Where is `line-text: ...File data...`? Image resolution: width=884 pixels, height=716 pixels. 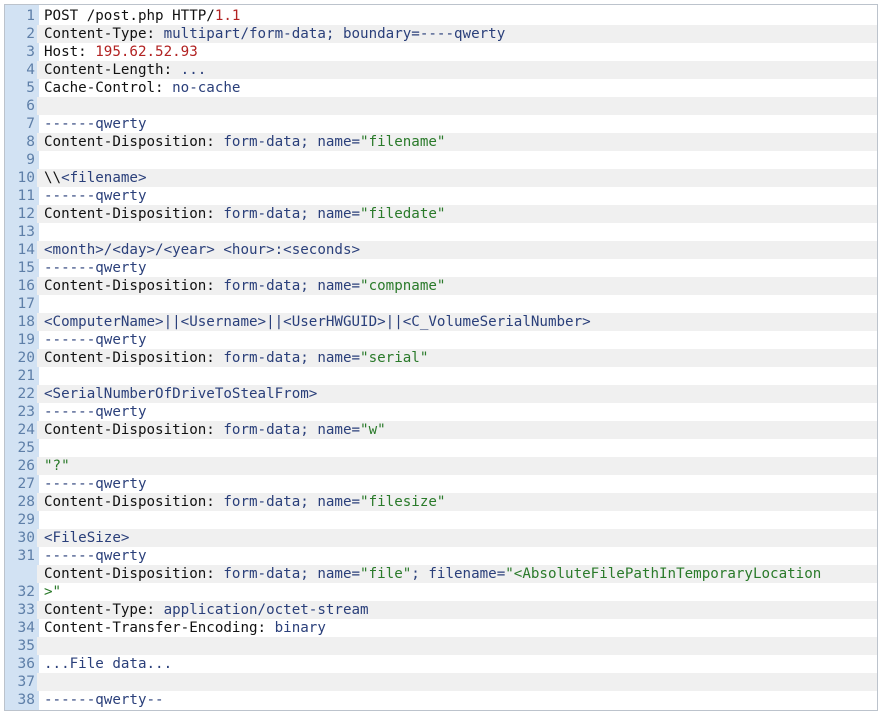 line-text: ...File data... is located at coordinates (108, 664).